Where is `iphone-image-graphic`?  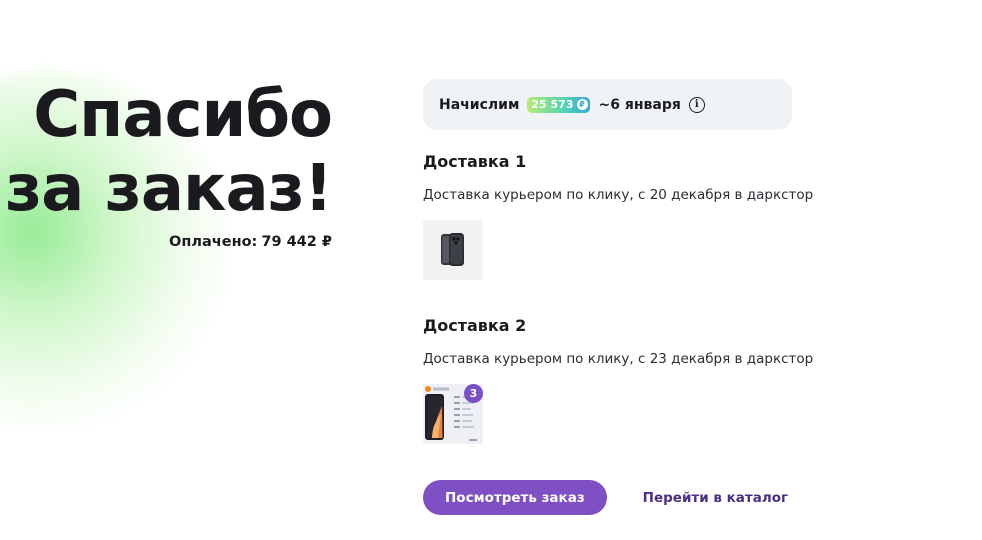
iphone-image-graphic is located at coordinates (453, 250).